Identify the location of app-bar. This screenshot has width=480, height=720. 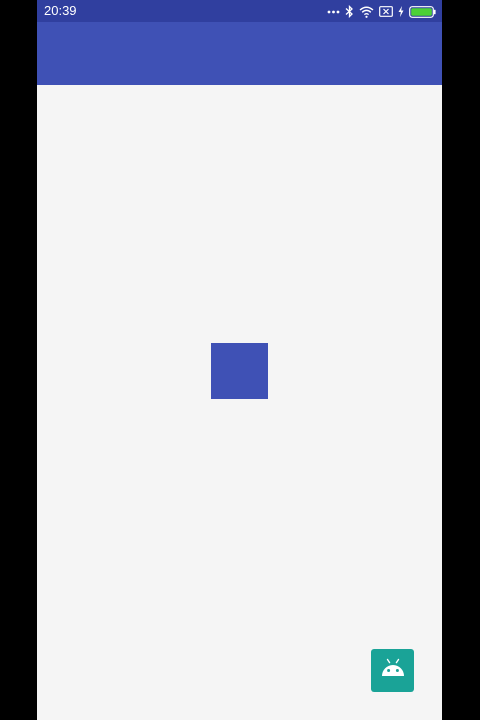
(239, 53).